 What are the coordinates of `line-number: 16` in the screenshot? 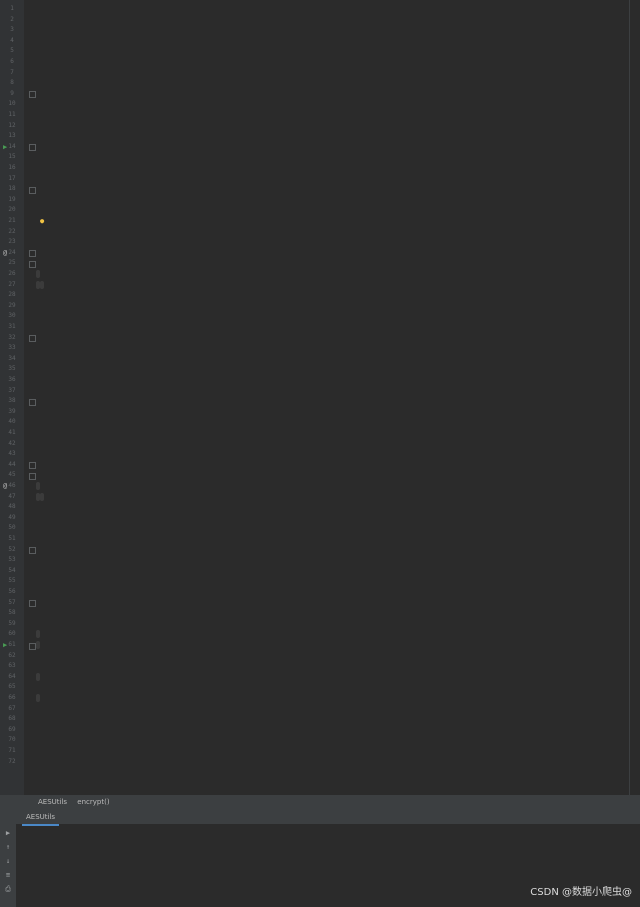 It's located at (12, 168).